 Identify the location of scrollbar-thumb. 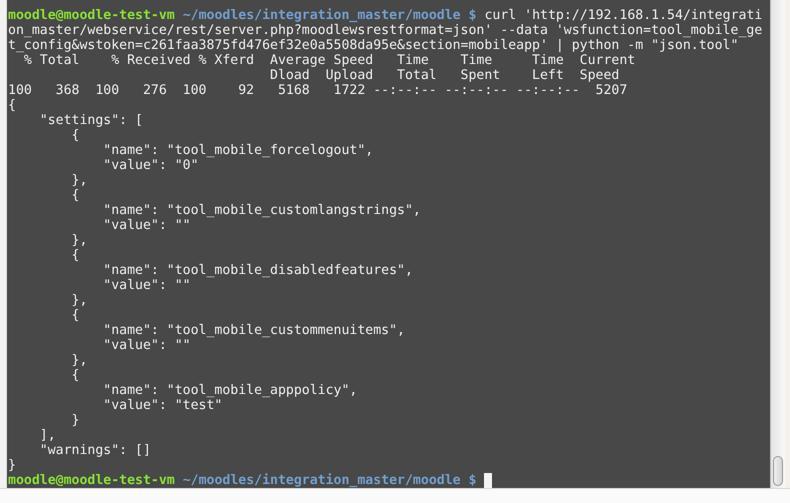
(778, 471).